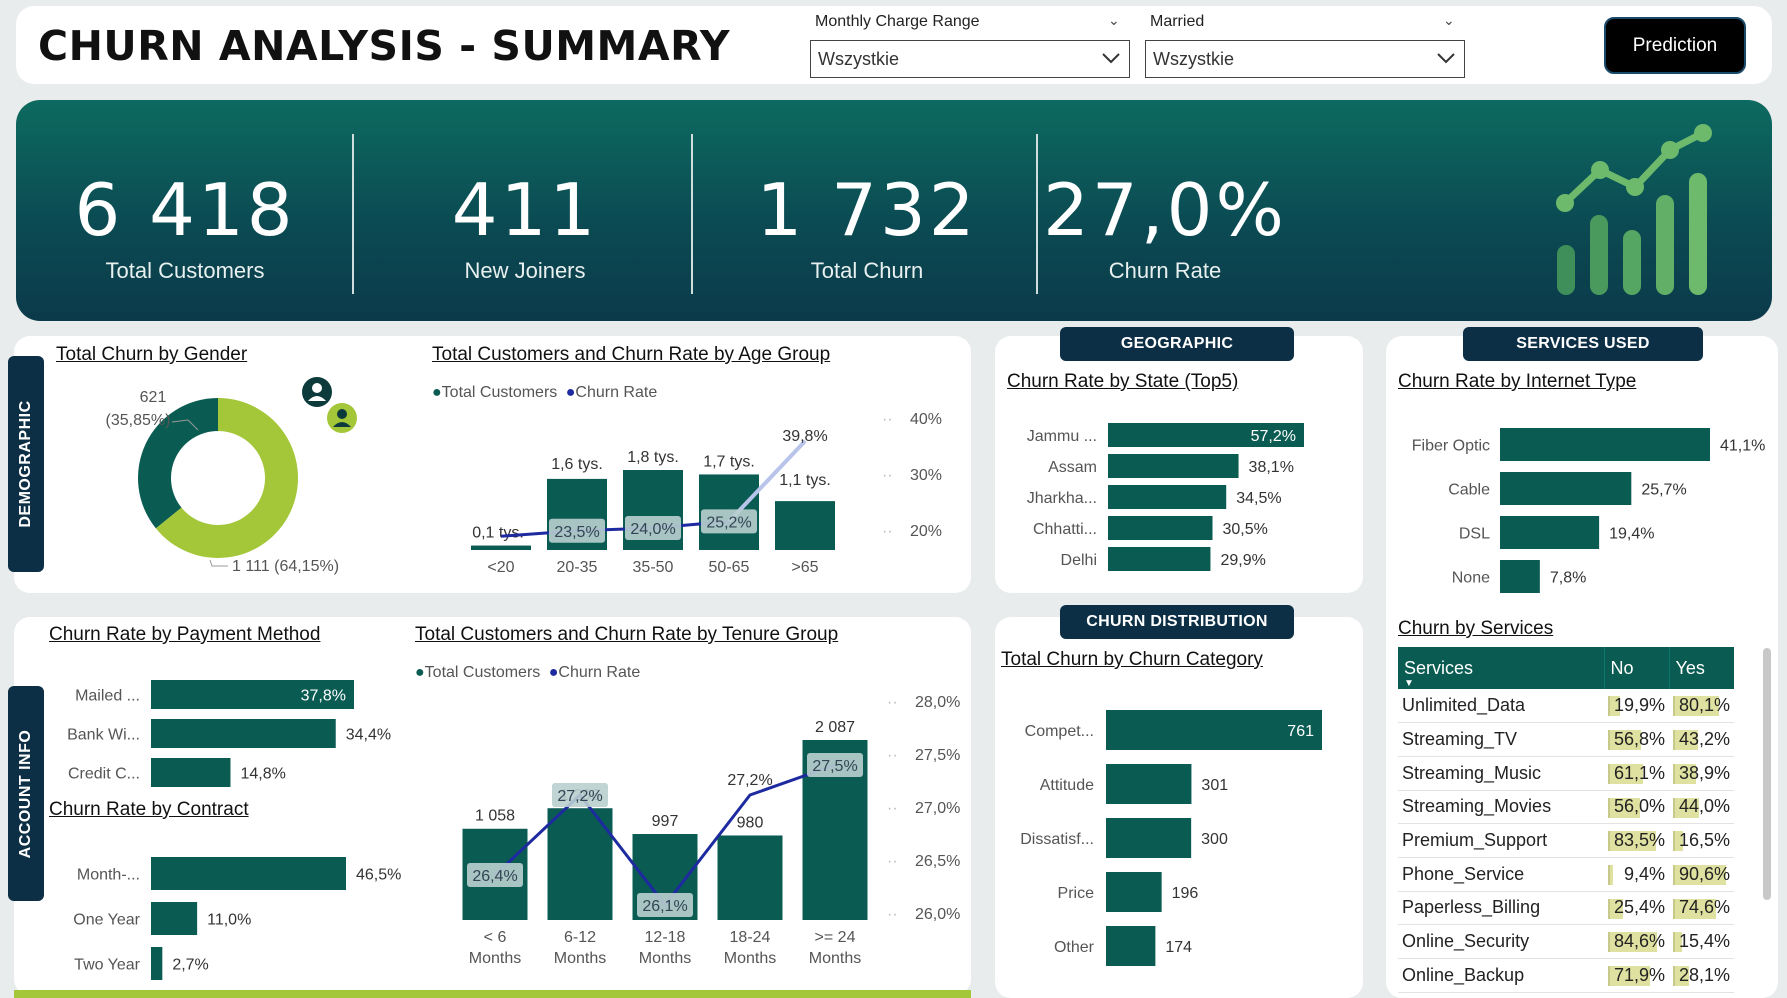 The height and width of the screenshot is (998, 1787). Describe the element at coordinates (26, 793) in the screenshot. I see `section-tag-account-info: ACCOUNT INFO` at that location.